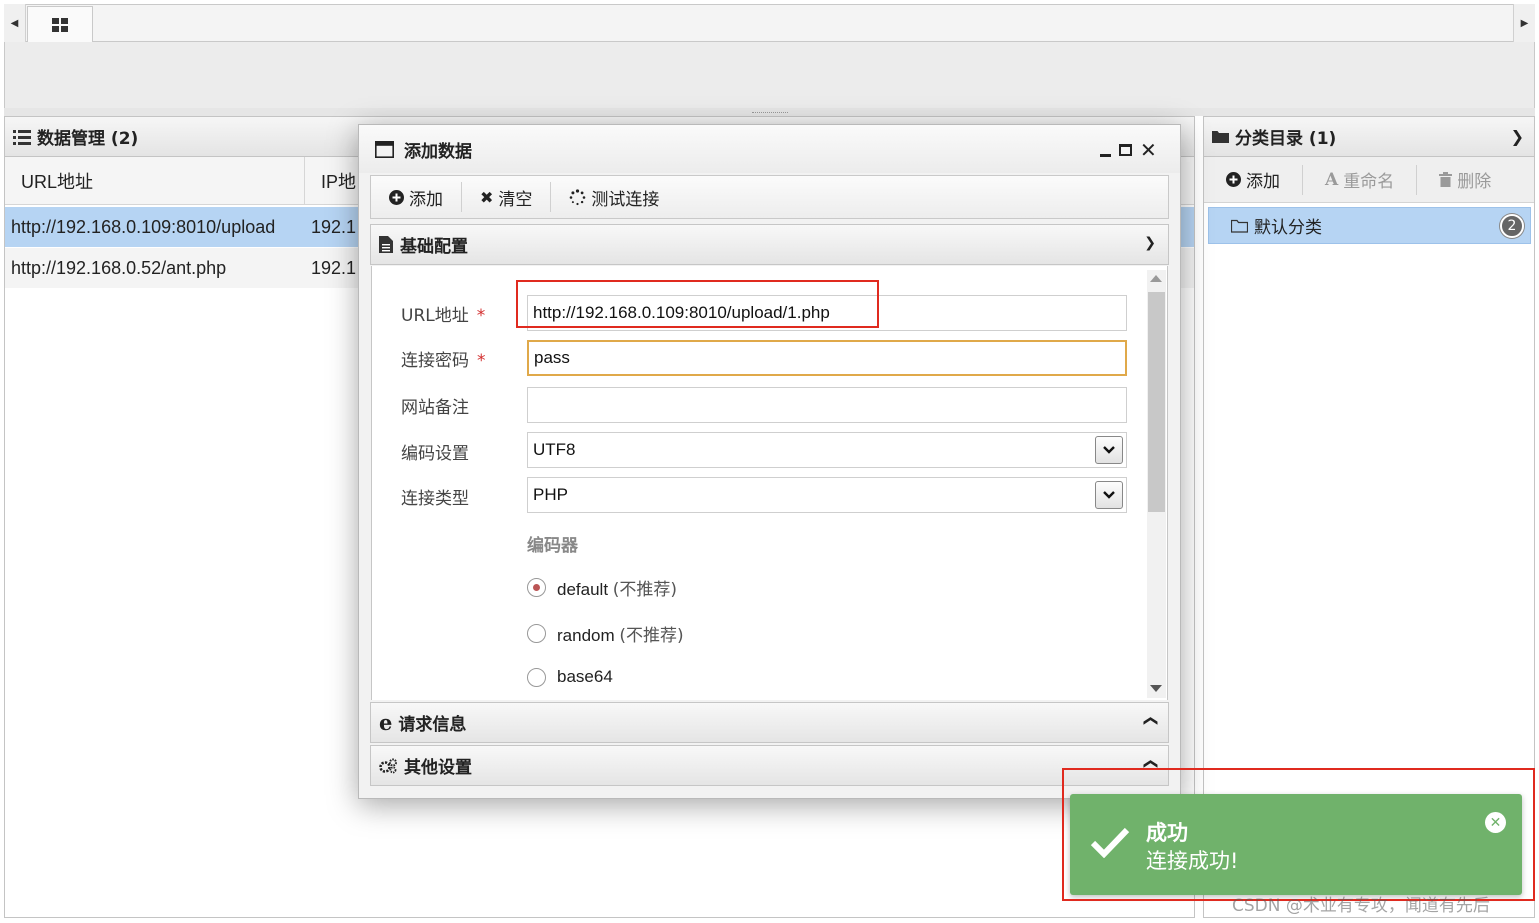 The width and height of the screenshot is (1539, 923). I want to click on maximize-icon, so click(1125, 150).